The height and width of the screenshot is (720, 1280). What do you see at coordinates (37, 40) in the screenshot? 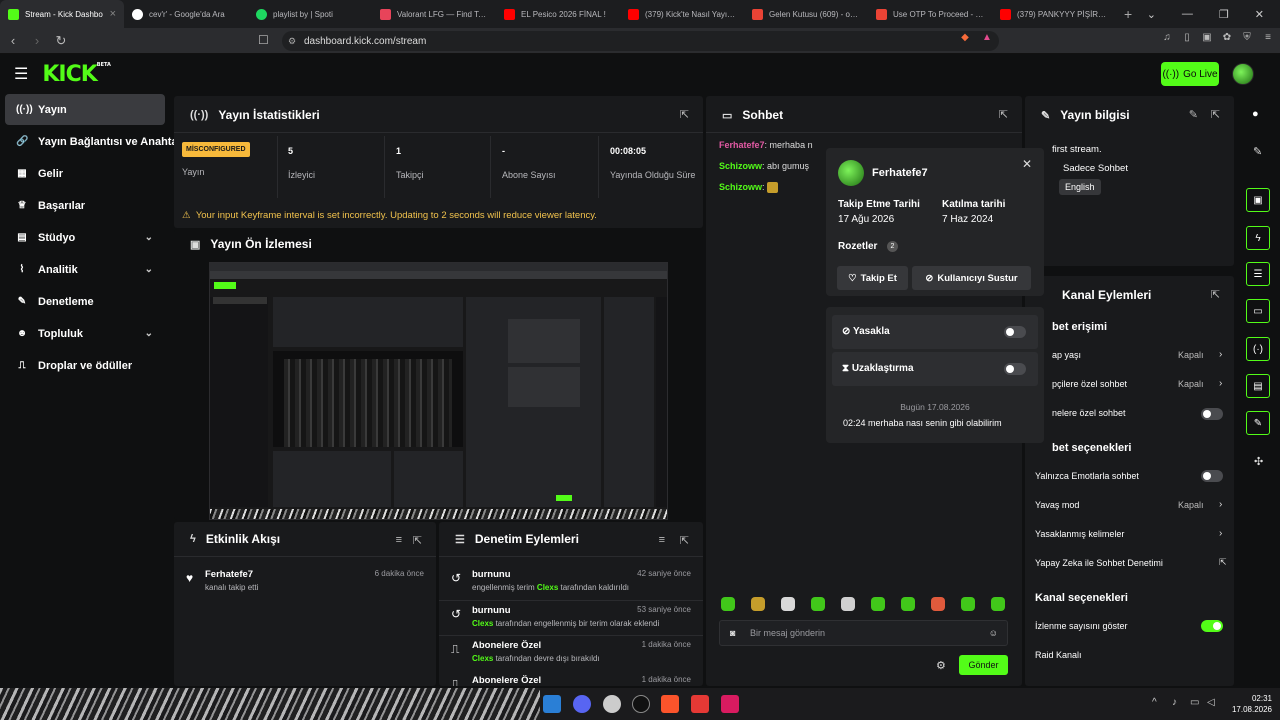
I see `forward-icon: ›` at bounding box center [37, 40].